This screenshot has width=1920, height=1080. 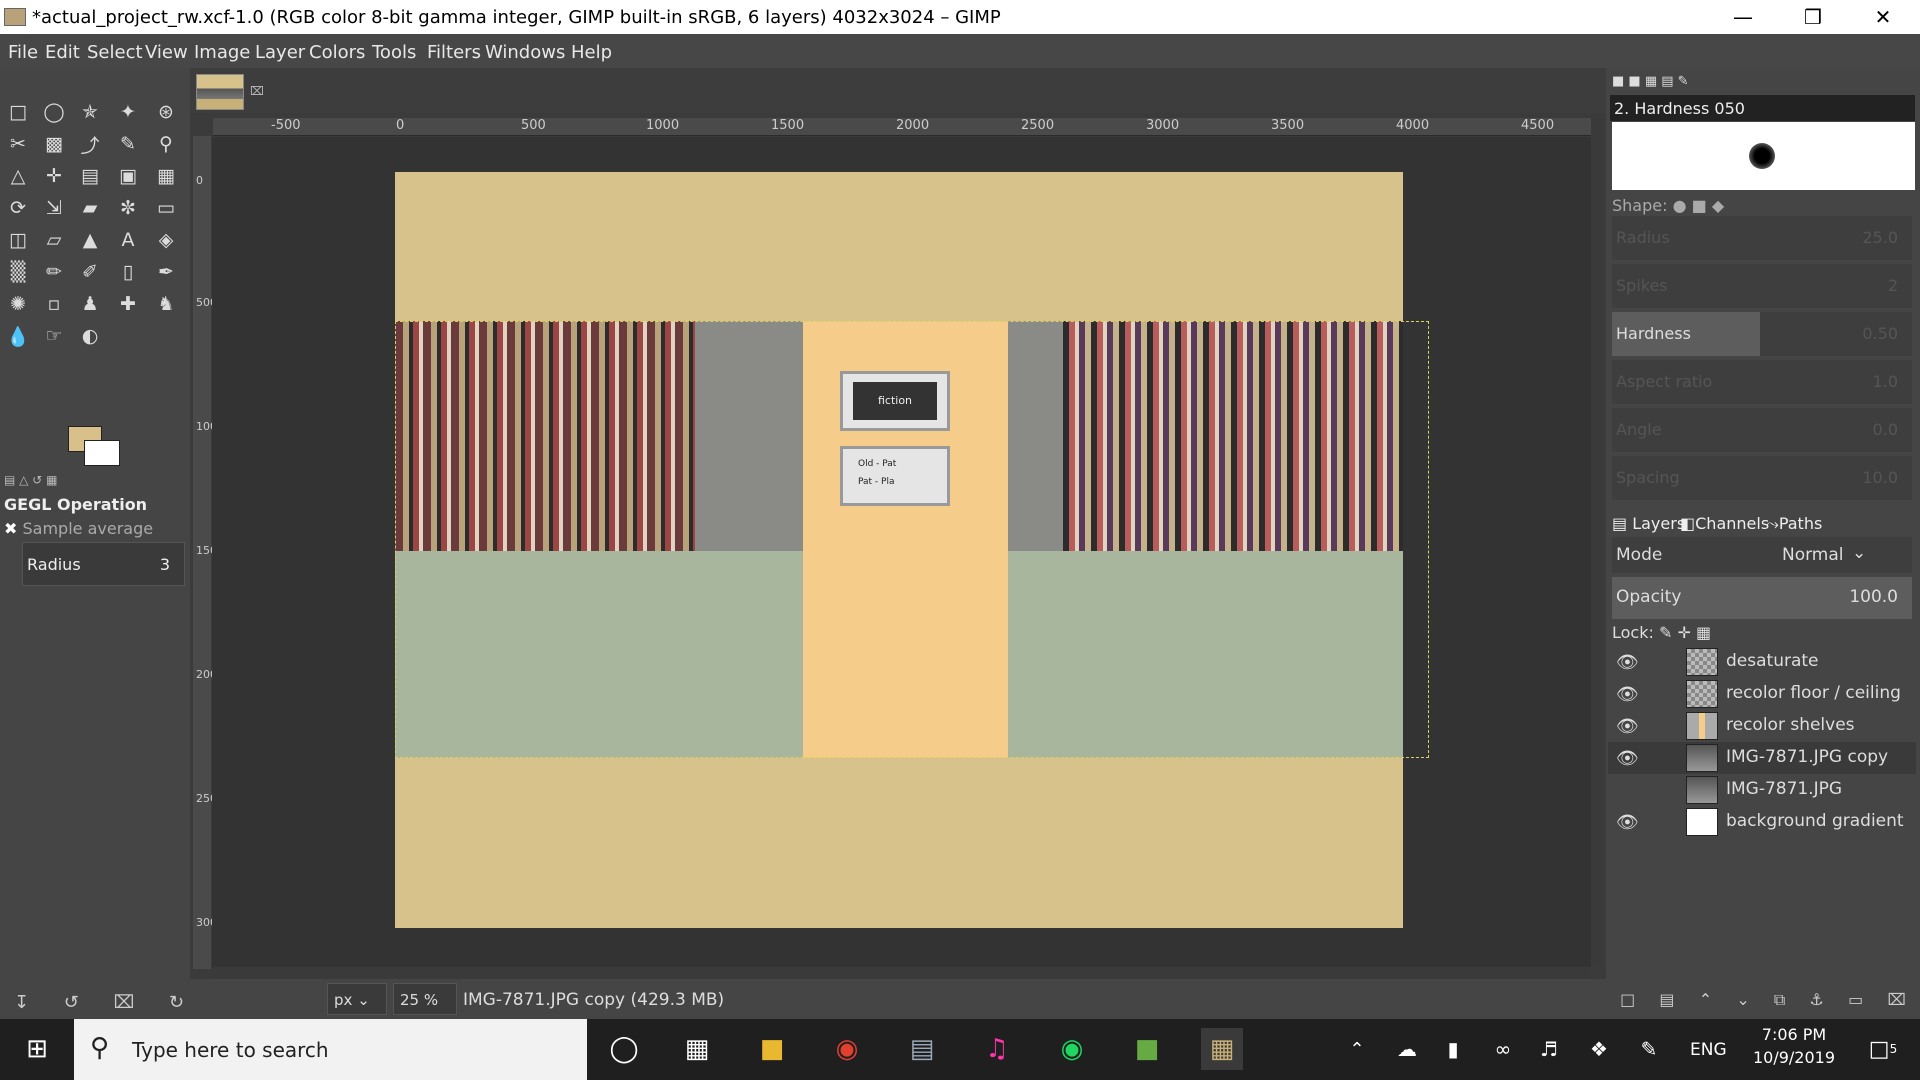 I want to click on chevron-up-icon: ⌃, so click(x=1357, y=1049).